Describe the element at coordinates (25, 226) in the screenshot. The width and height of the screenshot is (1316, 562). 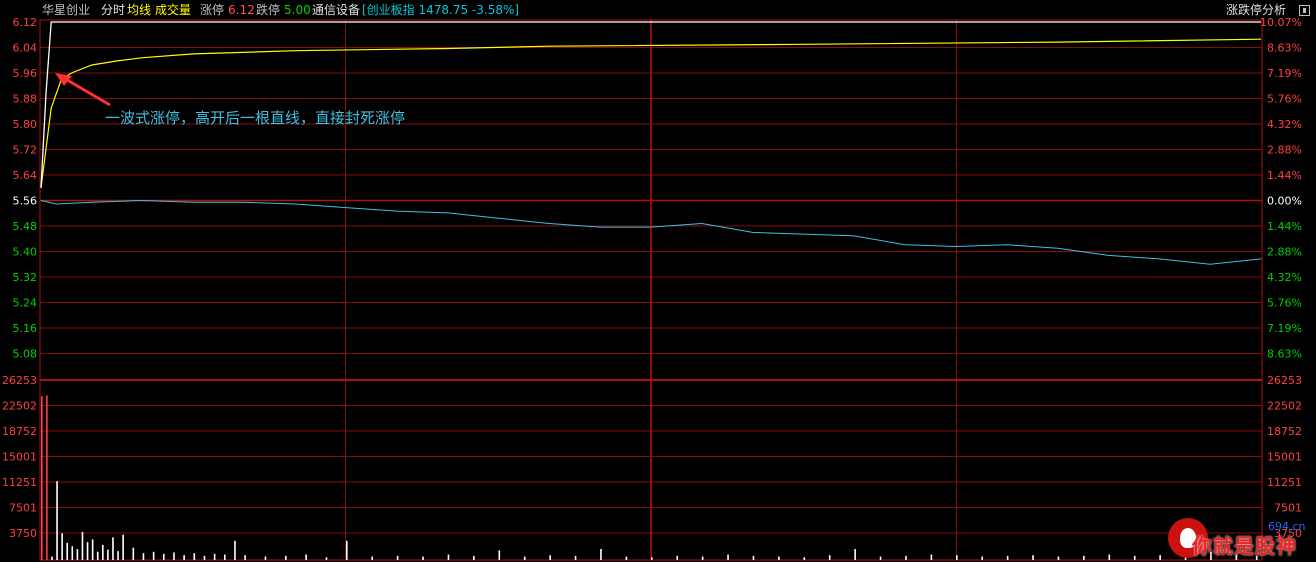
I see `price-tick-label: 5.48` at that location.